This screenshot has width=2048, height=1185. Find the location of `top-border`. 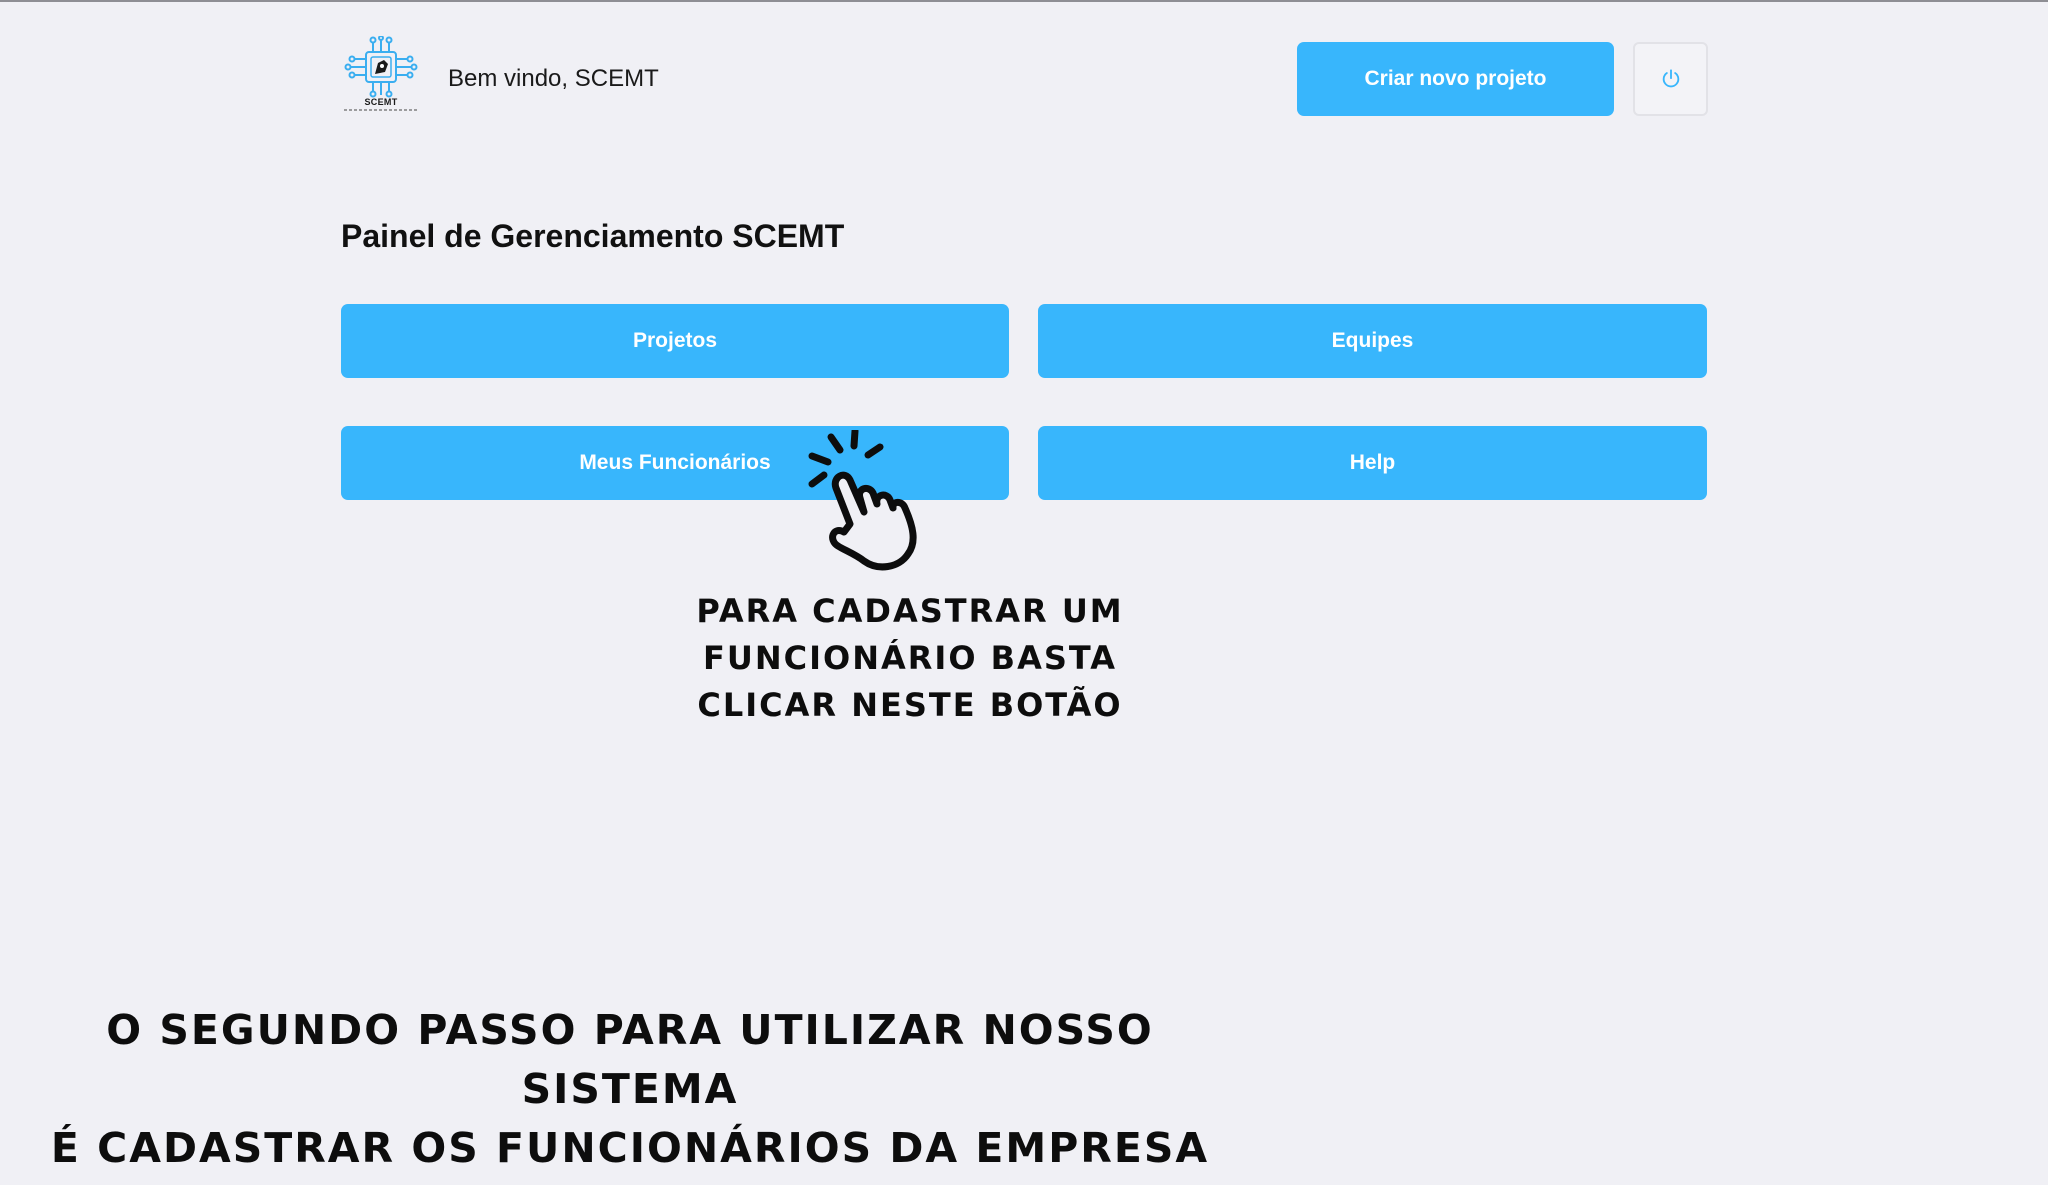

top-border is located at coordinates (1024, 1).